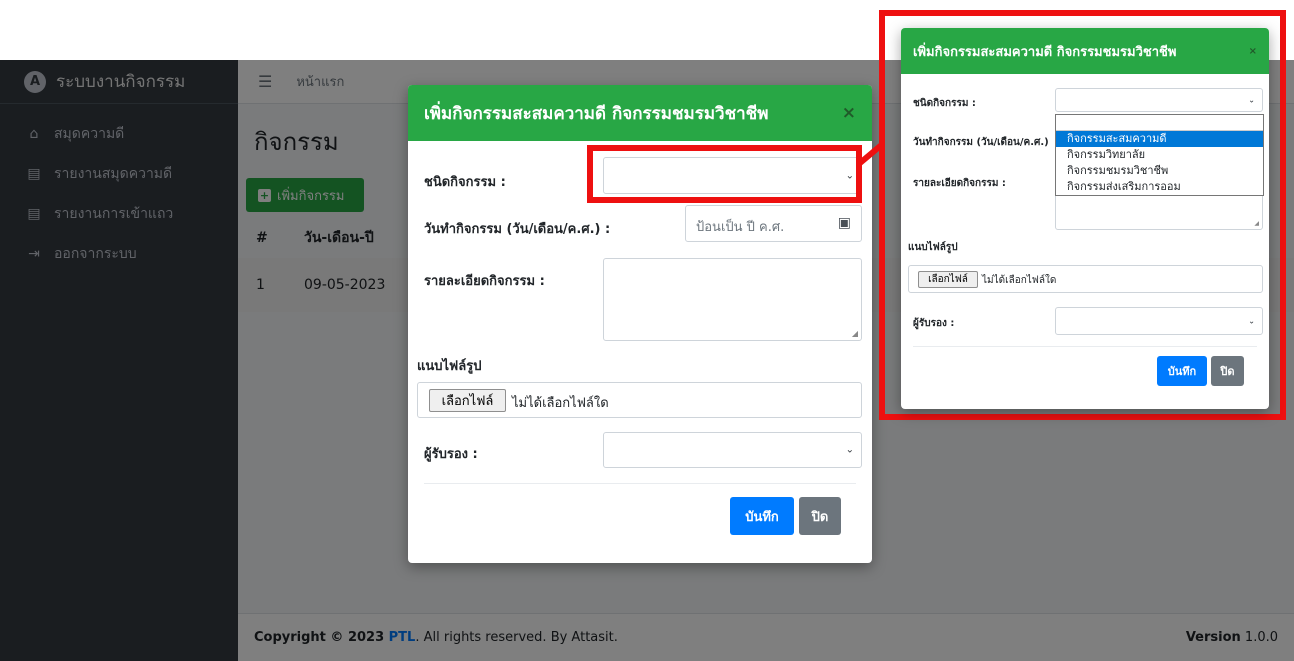  What do you see at coordinates (467, 400) in the screenshot?
I see `choose-file-button: เลือกไฟล์` at bounding box center [467, 400].